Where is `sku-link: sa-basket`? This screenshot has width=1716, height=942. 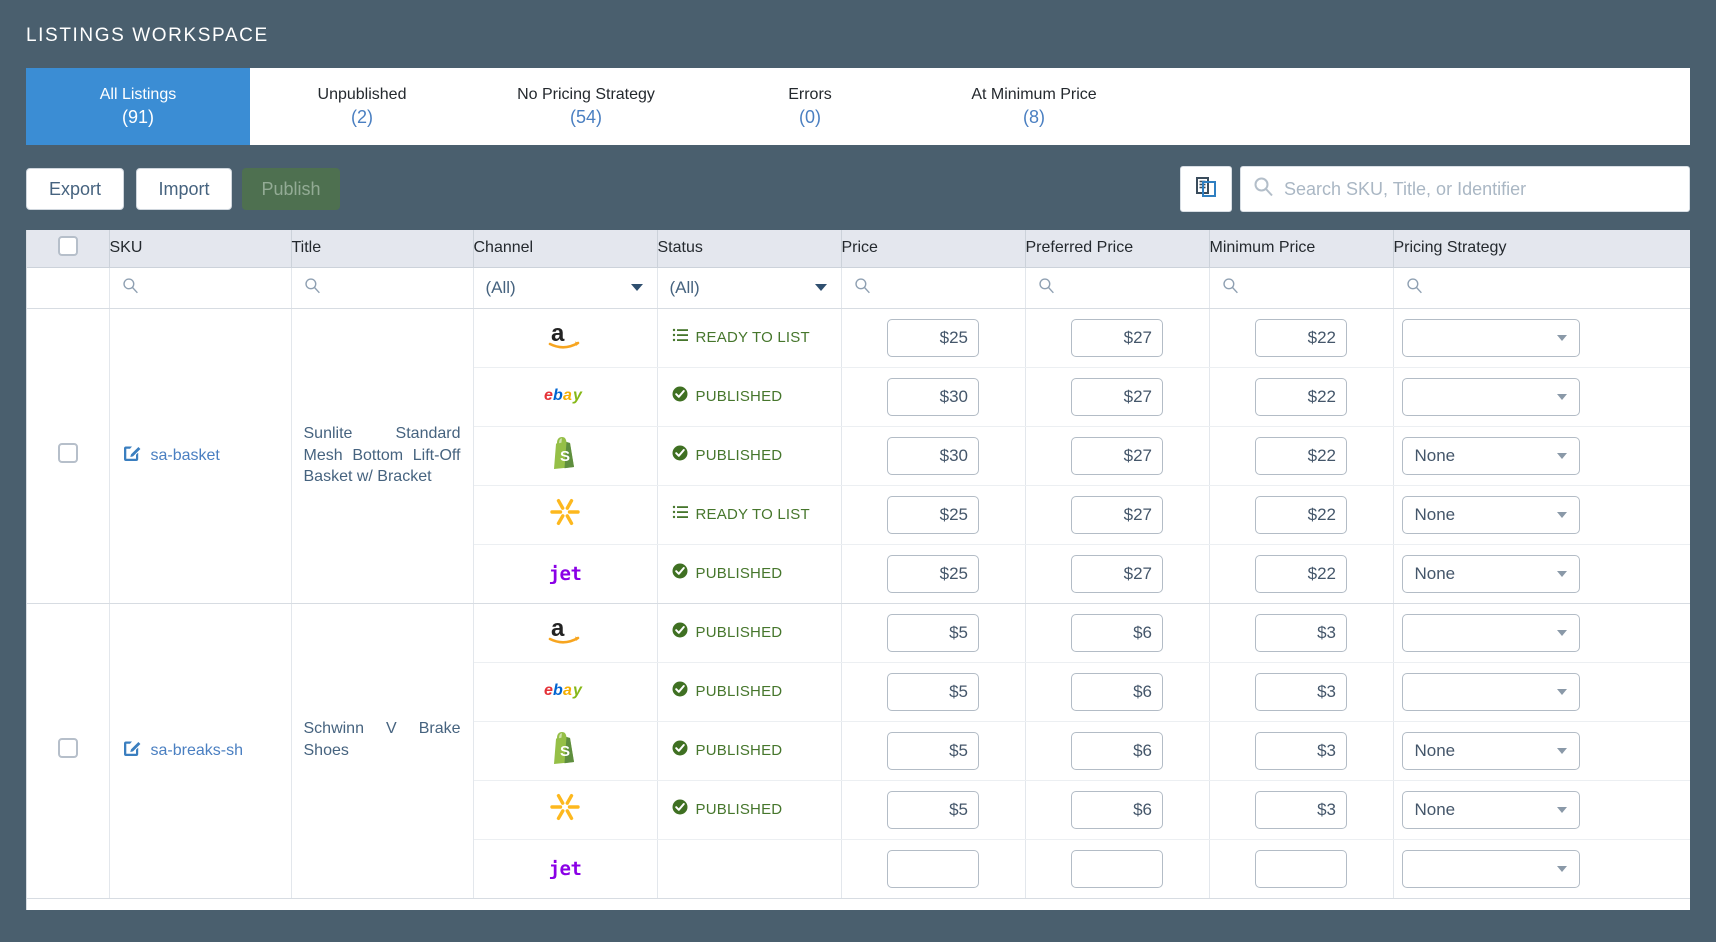
sku-link: sa-basket is located at coordinates (185, 456).